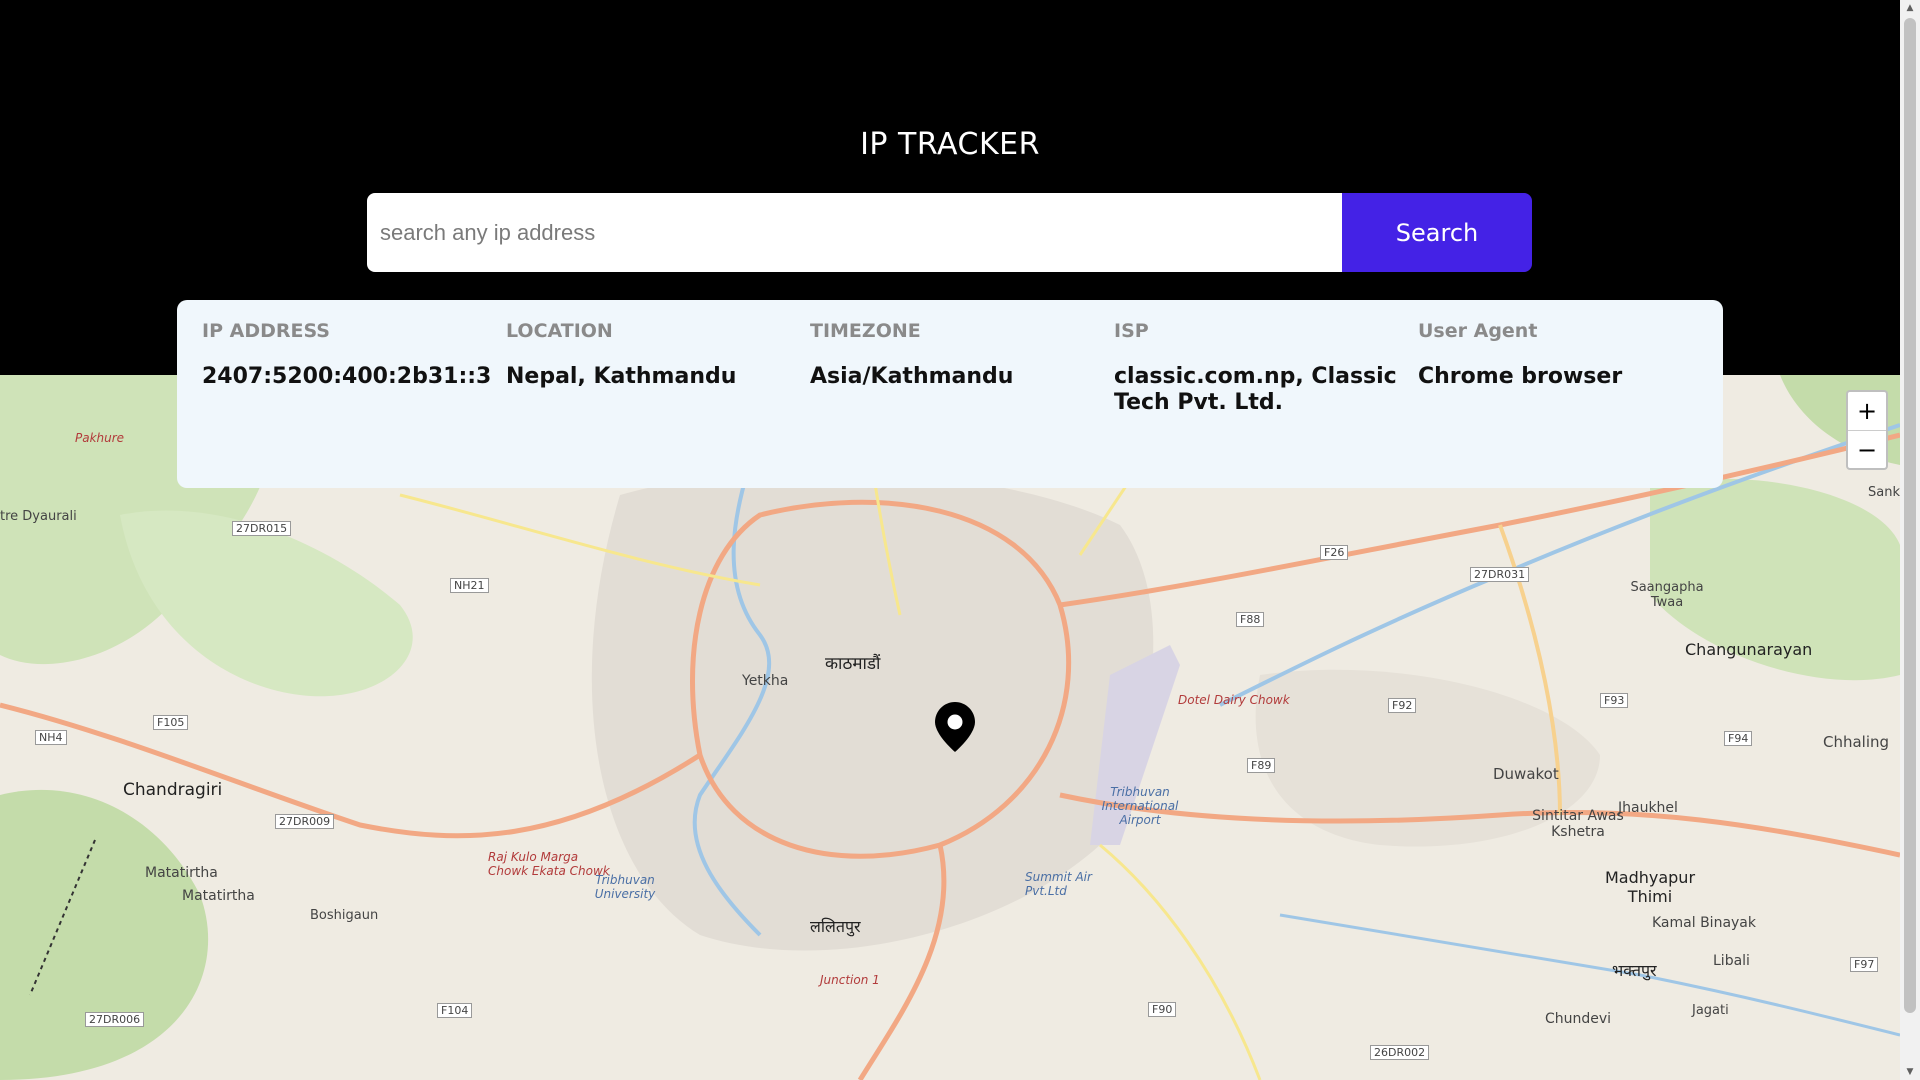 This screenshot has width=1920, height=1080. Describe the element at coordinates (1614, 700) in the screenshot. I see `road-label: F93` at that location.